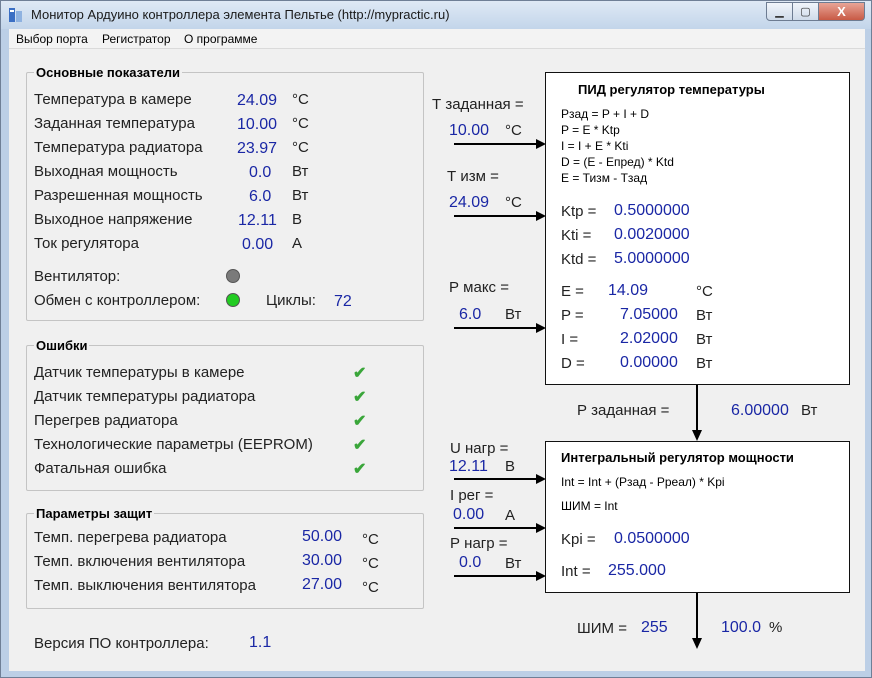 This screenshot has height=678, width=872. I want to click on error-label: Фатальная ошибка, so click(100, 468).